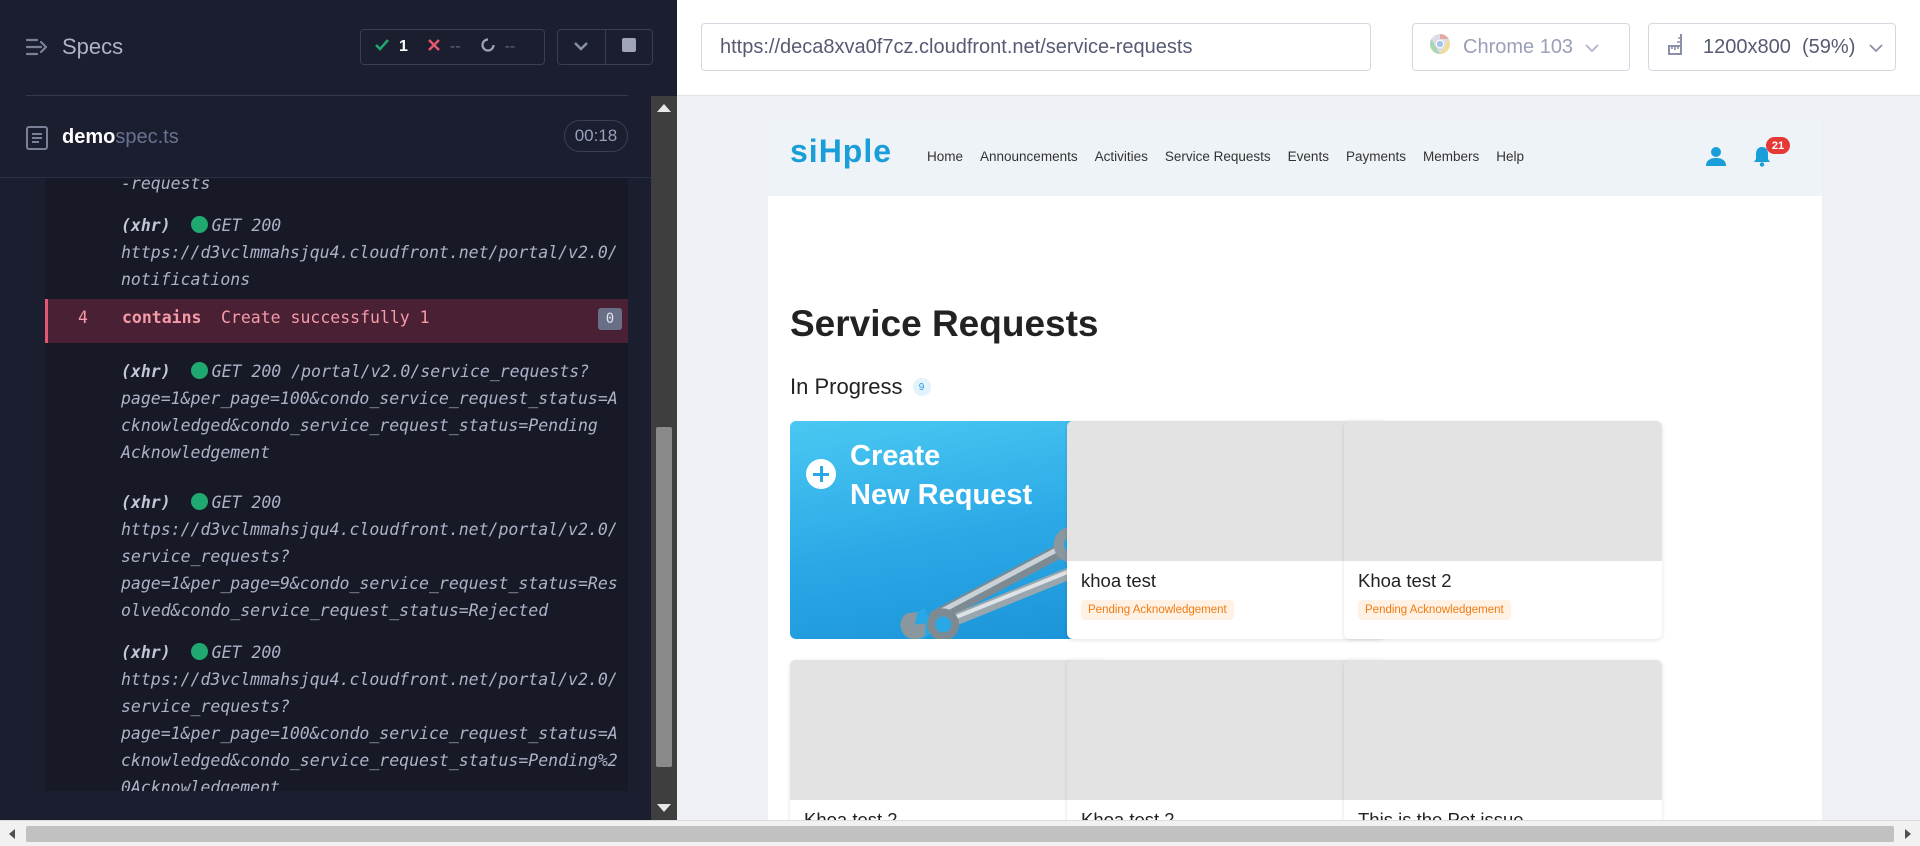 Image resolution: width=1920 pixels, height=846 pixels. Describe the element at coordinates (403, 46) in the screenshot. I see `passed-count: 1` at that location.